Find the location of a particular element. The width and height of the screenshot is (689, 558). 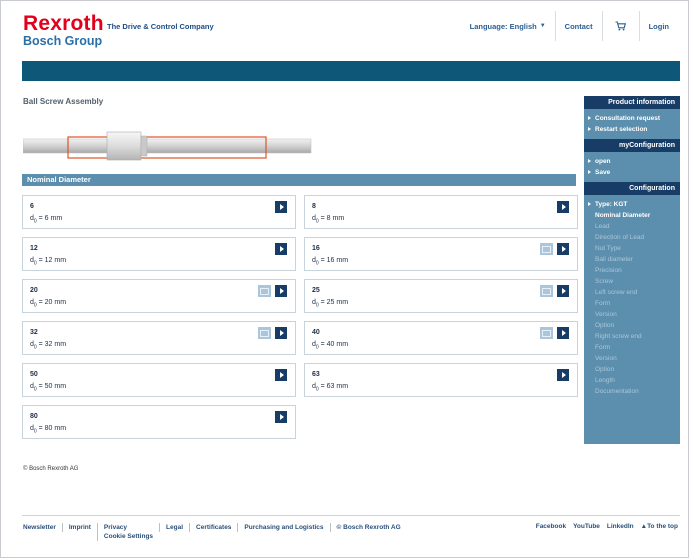

footer-copyright: © Bosch Rexroth AG is located at coordinates (368, 527).